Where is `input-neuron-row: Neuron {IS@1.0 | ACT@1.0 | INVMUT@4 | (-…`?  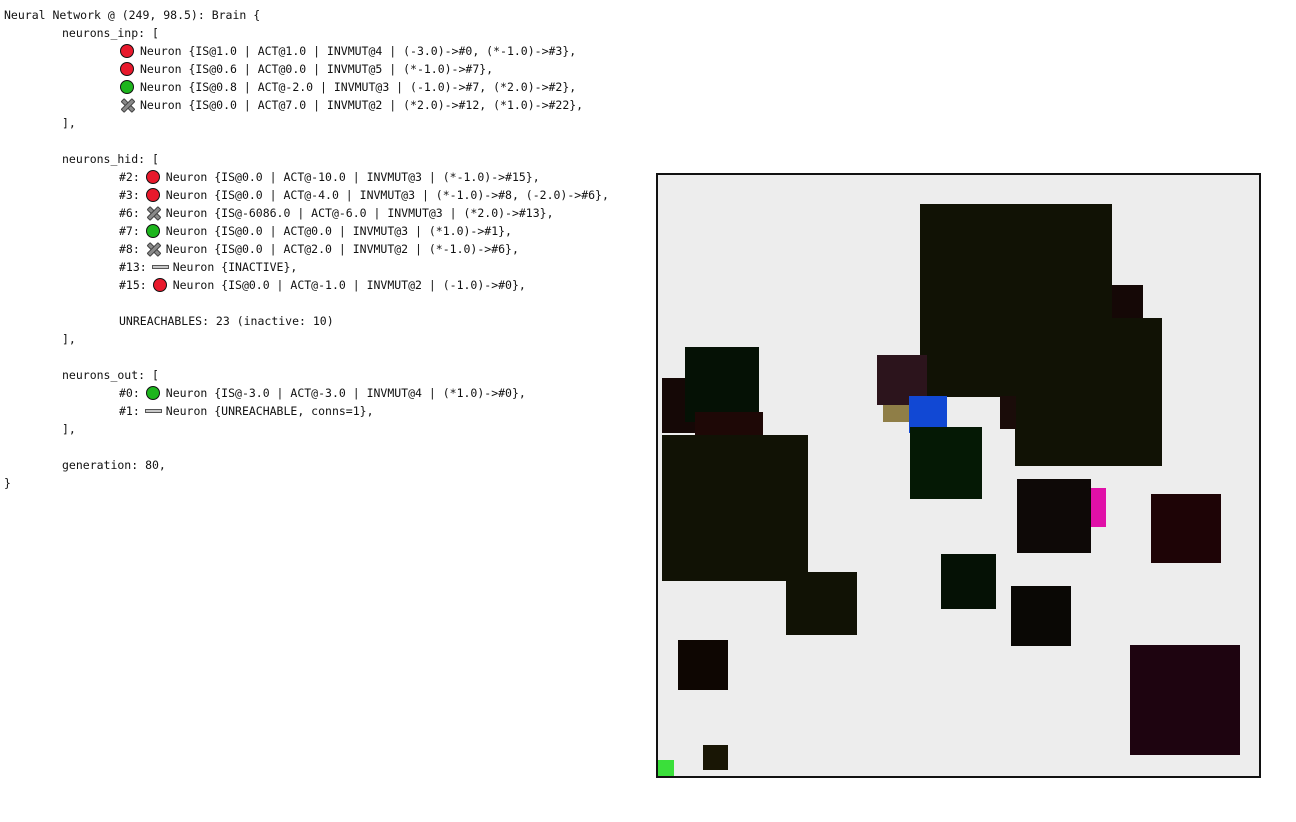
input-neuron-row: Neuron {IS@1.0 | ACT@1.0 | INVMUT@4 | (-… is located at coordinates (306, 51).